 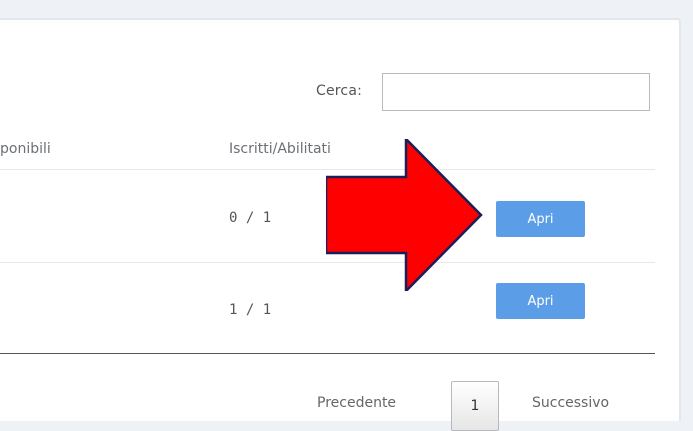 I want to click on open-button-row-2: Apri, so click(x=540, y=301).